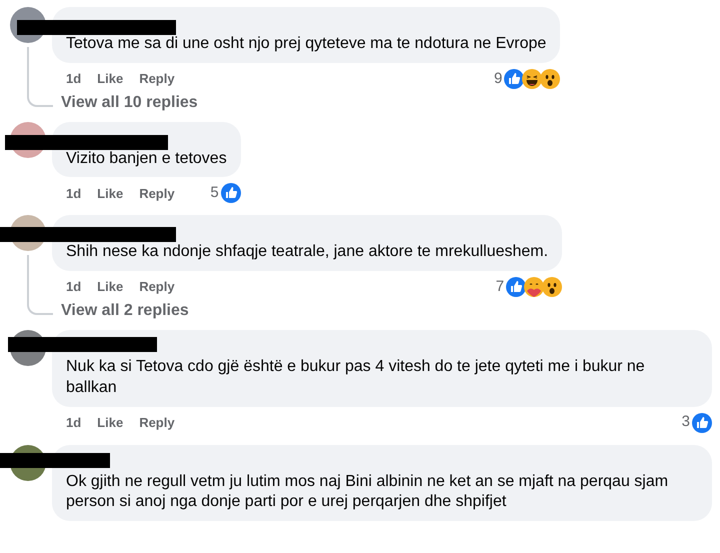 This screenshot has width=720, height=553. Describe the element at coordinates (534, 287) in the screenshot. I see `hugging-emoji-icon` at that location.